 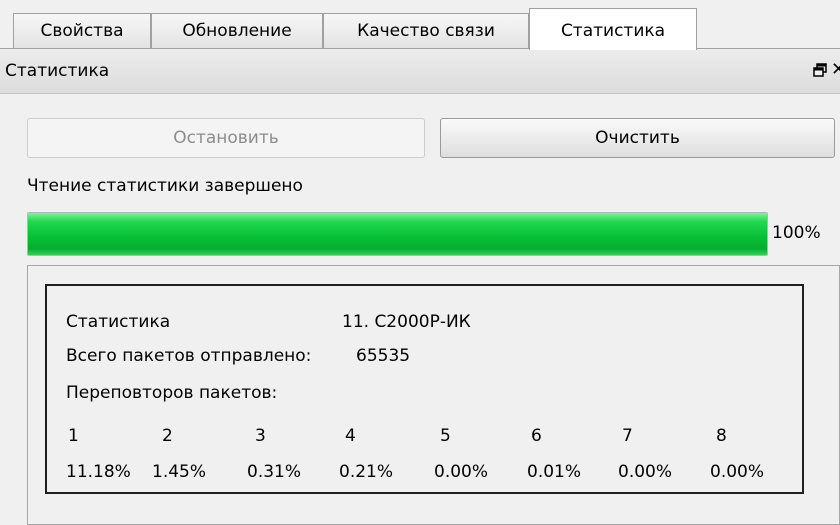 What do you see at coordinates (118, 322) in the screenshot?
I see `stats-title-label: Статистика` at bounding box center [118, 322].